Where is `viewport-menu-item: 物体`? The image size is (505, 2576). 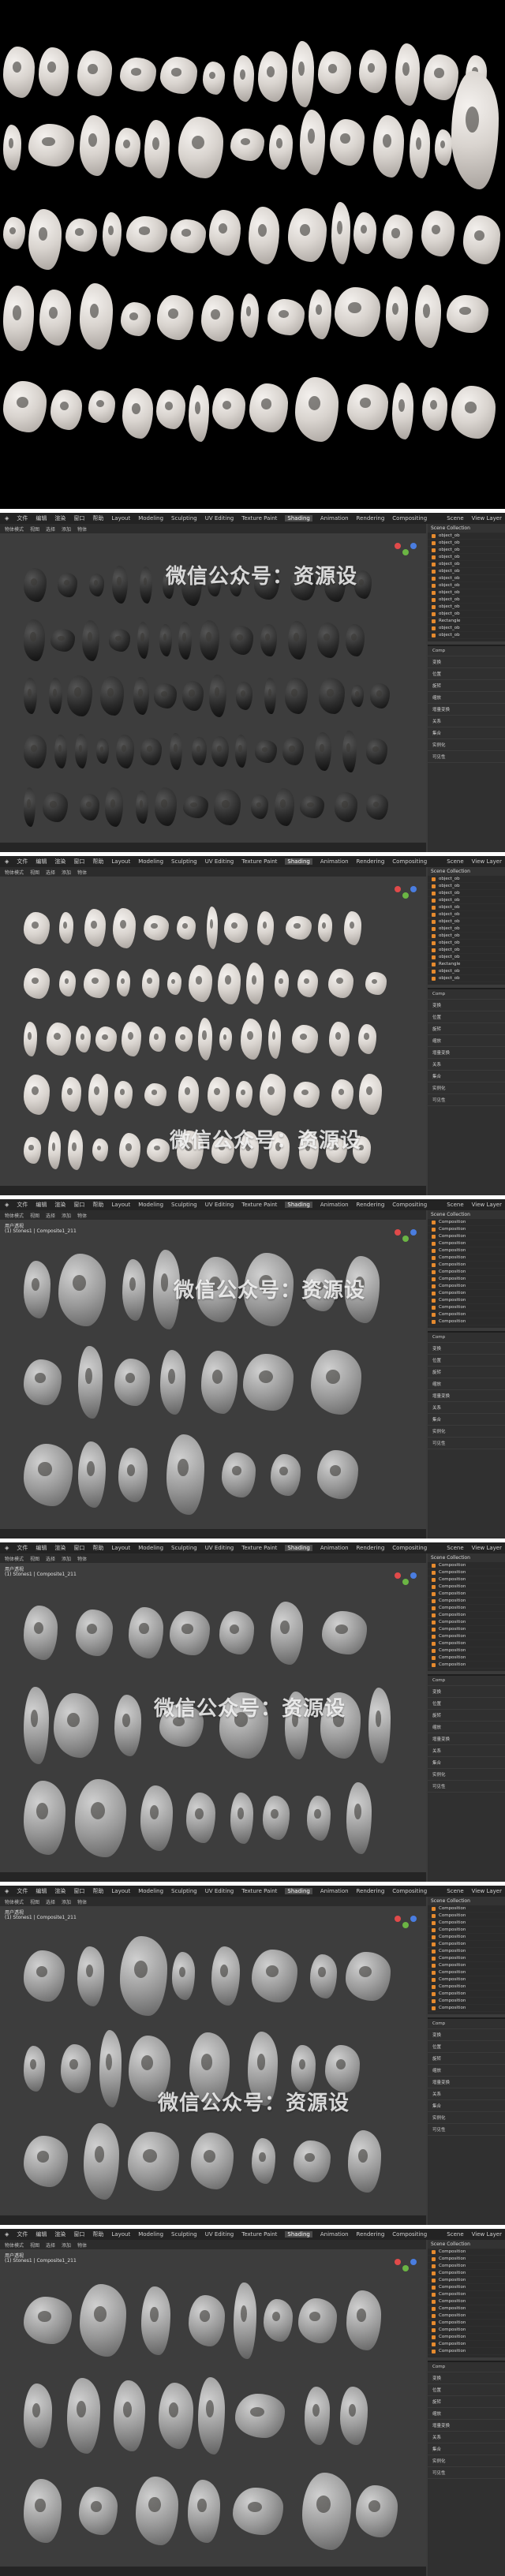 viewport-menu-item: 物体 is located at coordinates (82, 529).